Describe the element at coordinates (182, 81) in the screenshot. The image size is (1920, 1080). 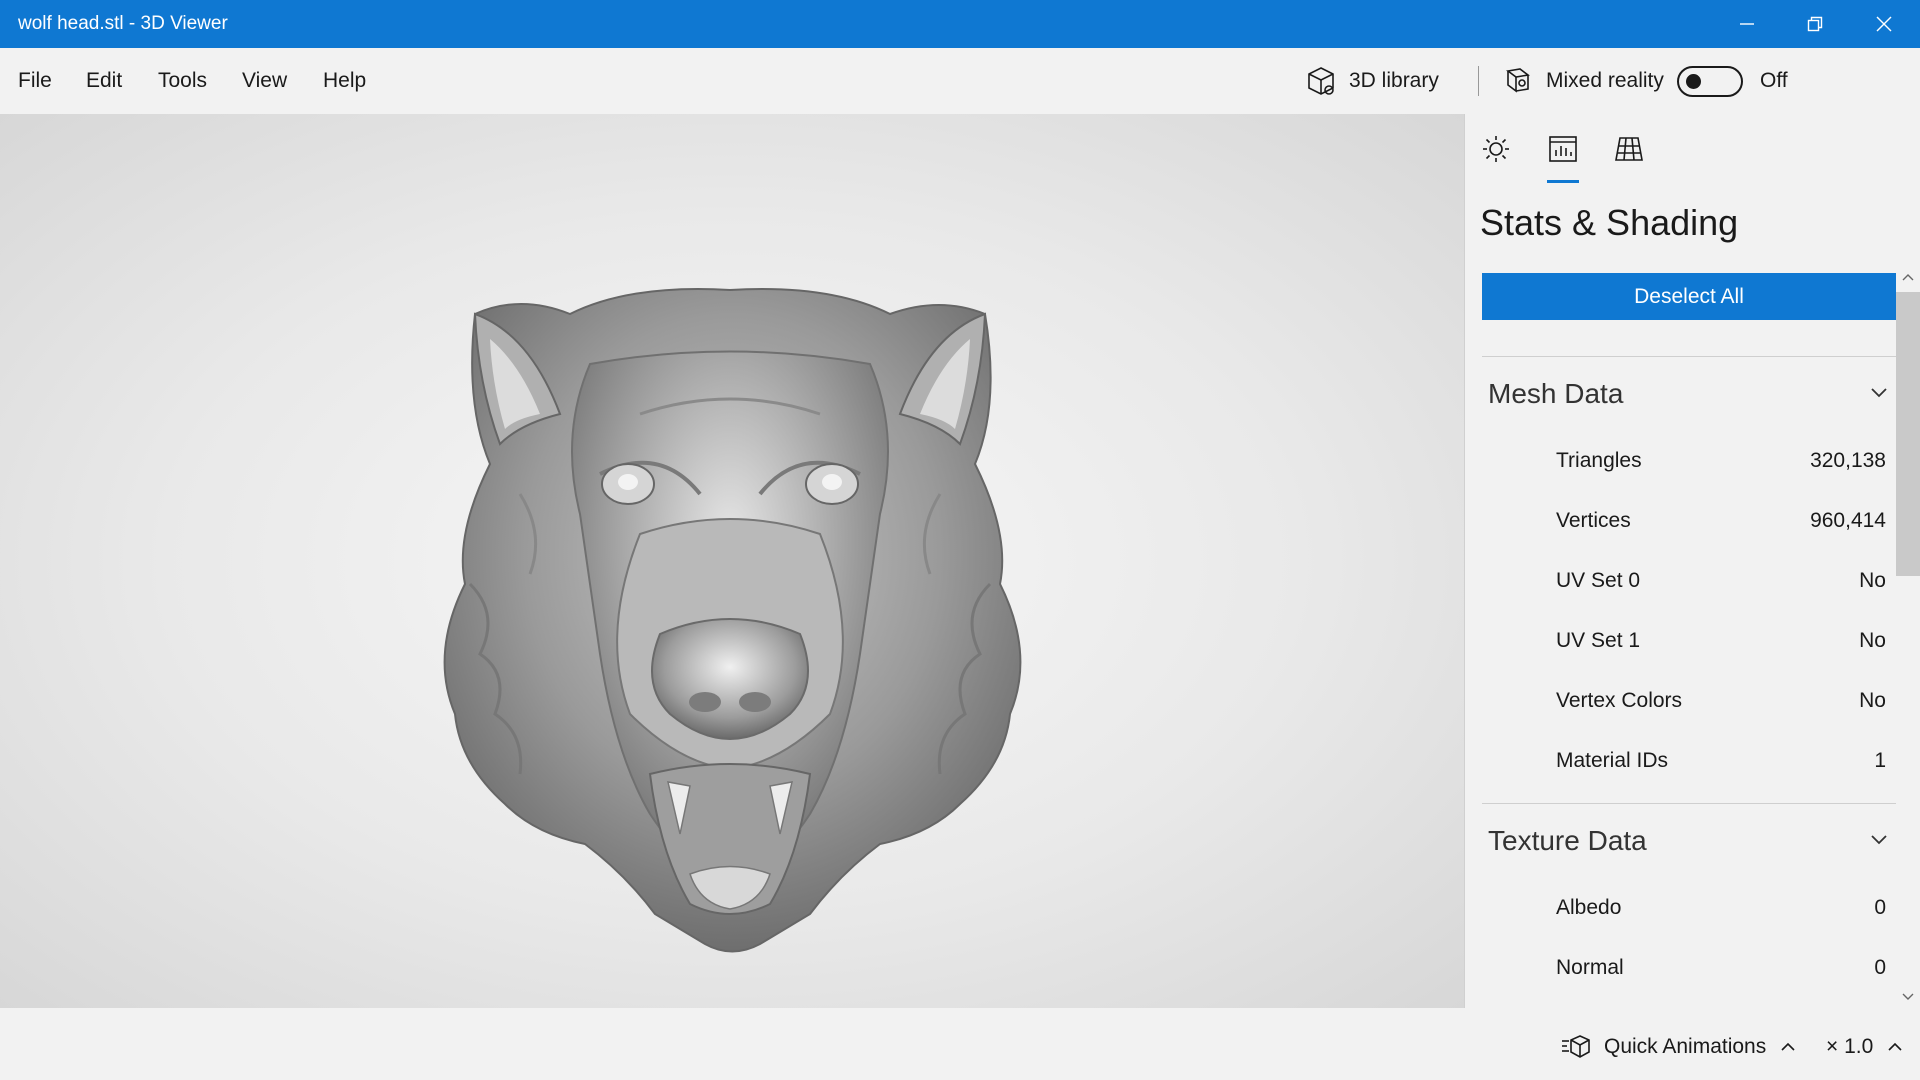
I see `menu-tools: Tools` at that location.